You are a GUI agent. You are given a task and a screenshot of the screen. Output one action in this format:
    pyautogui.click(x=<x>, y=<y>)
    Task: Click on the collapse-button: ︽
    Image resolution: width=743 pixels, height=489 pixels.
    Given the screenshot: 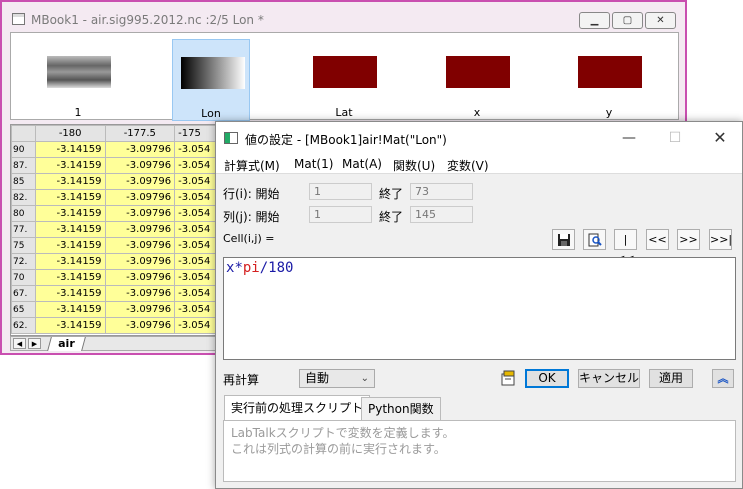 What is the action you would take?
    pyautogui.click(x=723, y=378)
    